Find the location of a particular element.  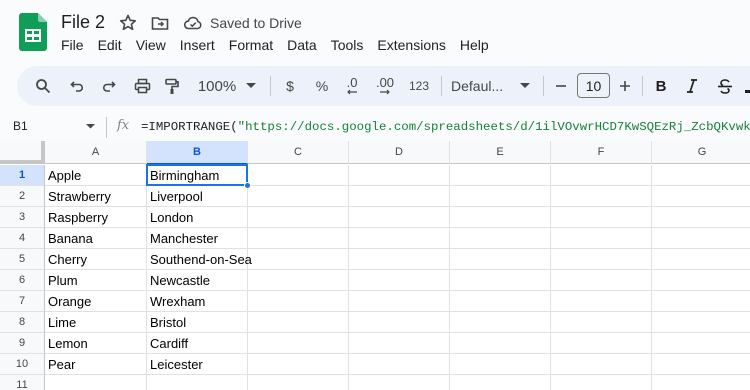

currency-format-button: $ is located at coordinates (290, 86).